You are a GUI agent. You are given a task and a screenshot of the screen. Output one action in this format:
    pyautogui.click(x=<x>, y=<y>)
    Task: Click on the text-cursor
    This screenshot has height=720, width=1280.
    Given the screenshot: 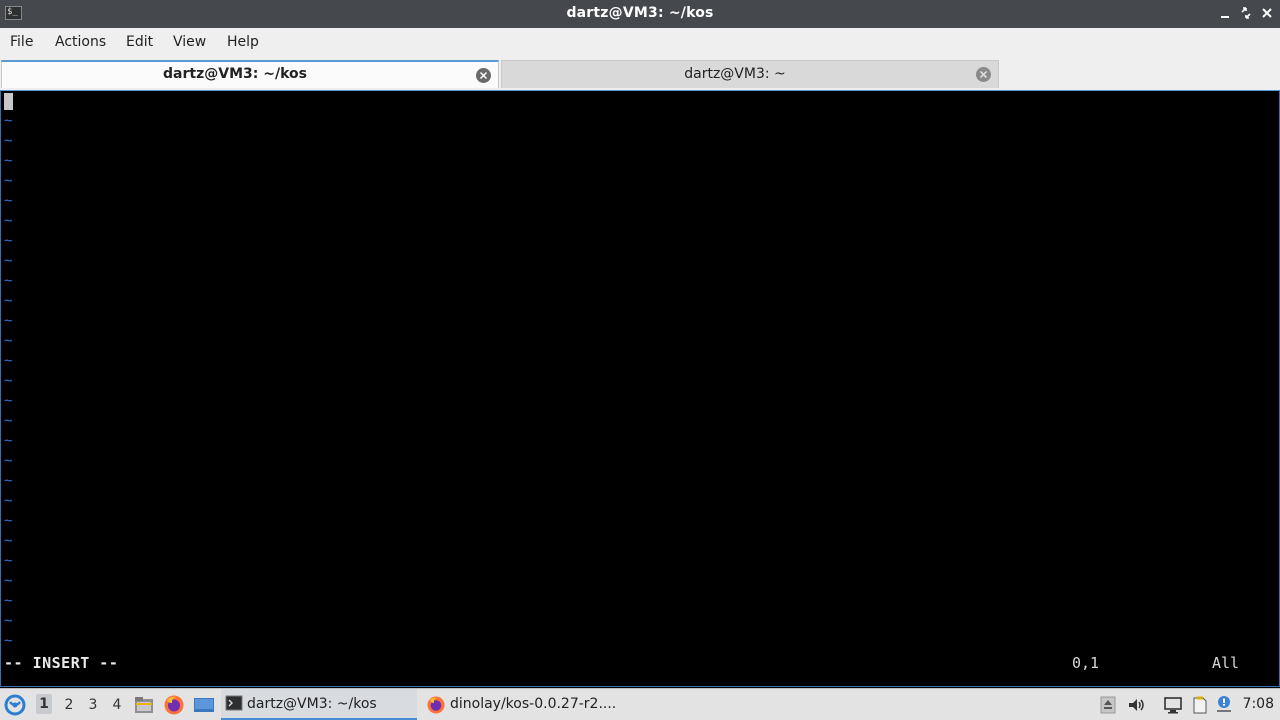 What is the action you would take?
    pyautogui.click(x=8, y=101)
    